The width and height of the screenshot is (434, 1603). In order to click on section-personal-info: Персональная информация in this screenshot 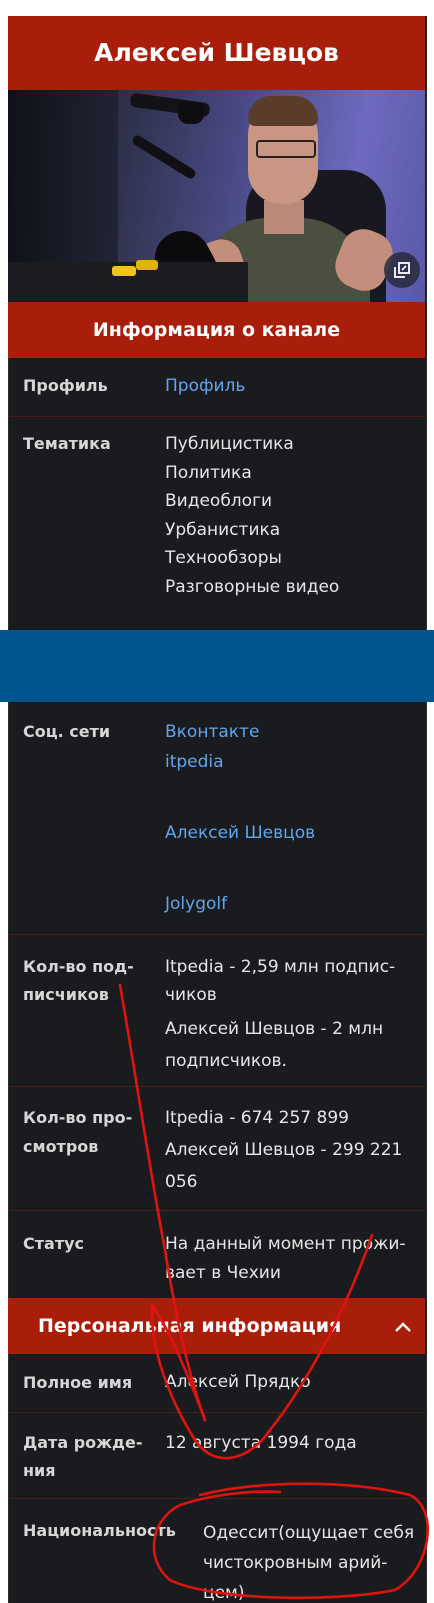, I will do `click(216, 1326)`.